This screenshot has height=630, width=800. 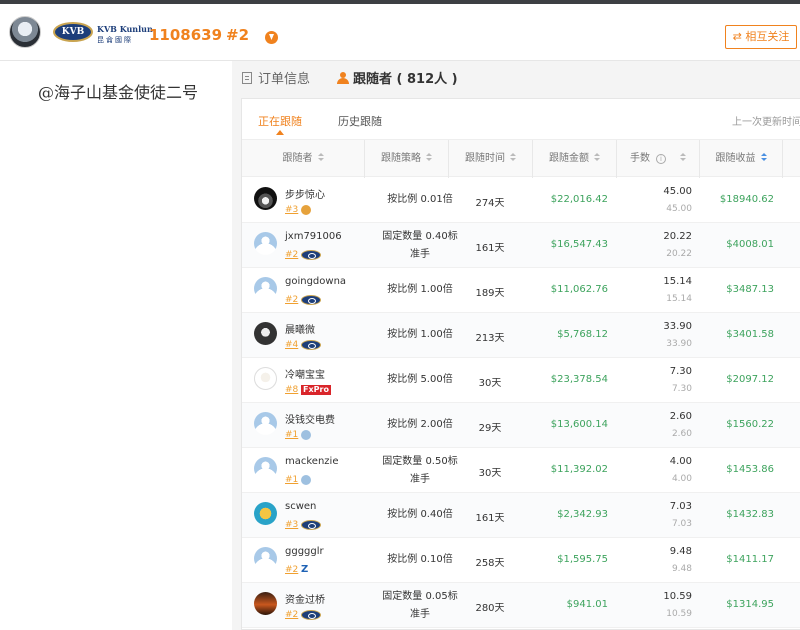 What do you see at coordinates (579, 469) in the screenshot?
I see `follow-amount: $11,392.02` at bounding box center [579, 469].